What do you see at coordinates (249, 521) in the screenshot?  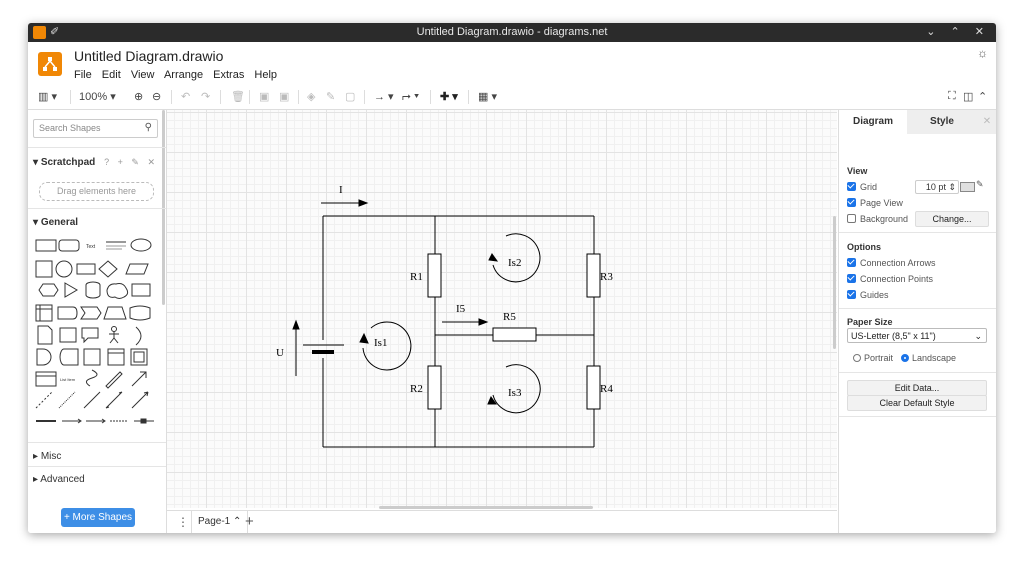 I see `add-page-icon: +` at bounding box center [249, 521].